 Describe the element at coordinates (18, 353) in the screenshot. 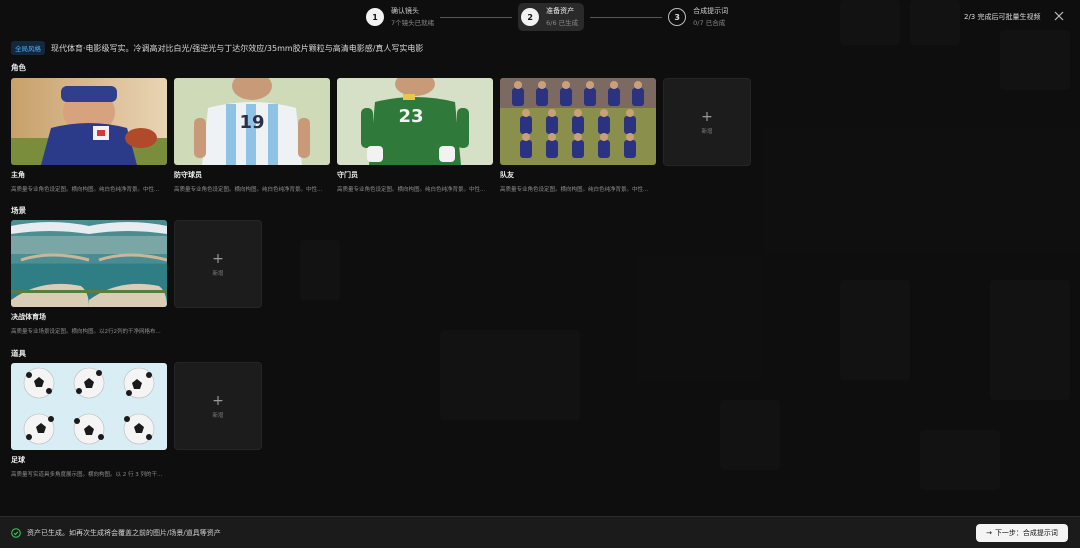

I see `section-title-props: 道具` at that location.